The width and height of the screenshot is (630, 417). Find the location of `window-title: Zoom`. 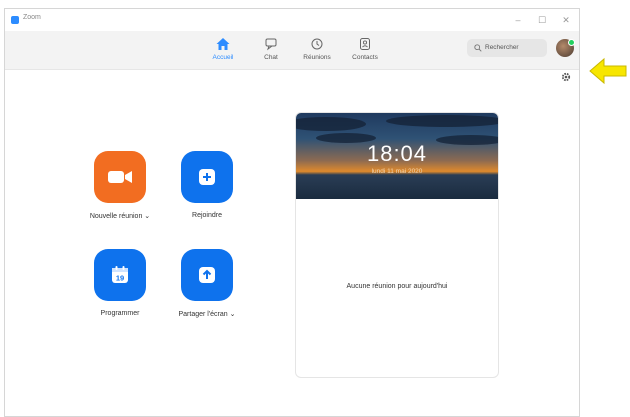

window-title: Zoom is located at coordinates (32, 17).